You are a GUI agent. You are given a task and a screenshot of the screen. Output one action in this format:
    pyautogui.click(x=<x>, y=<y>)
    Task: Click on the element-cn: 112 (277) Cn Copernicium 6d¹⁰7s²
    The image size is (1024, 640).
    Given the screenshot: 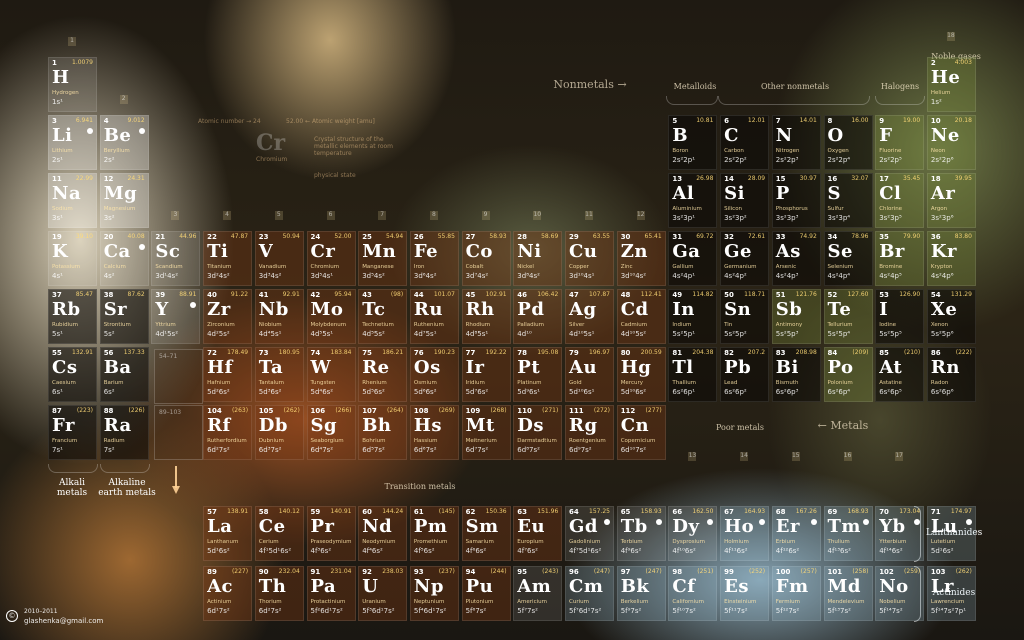 What is the action you would take?
    pyautogui.click(x=641, y=432)
    